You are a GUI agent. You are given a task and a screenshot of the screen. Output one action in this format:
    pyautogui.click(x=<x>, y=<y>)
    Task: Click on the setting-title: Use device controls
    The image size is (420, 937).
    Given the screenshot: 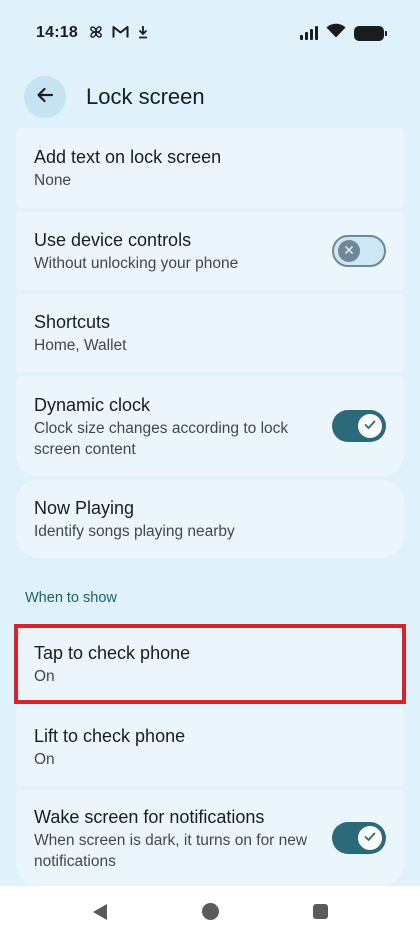 What is the action you would take?
    pyautogui.click(x=113, y=240)
    